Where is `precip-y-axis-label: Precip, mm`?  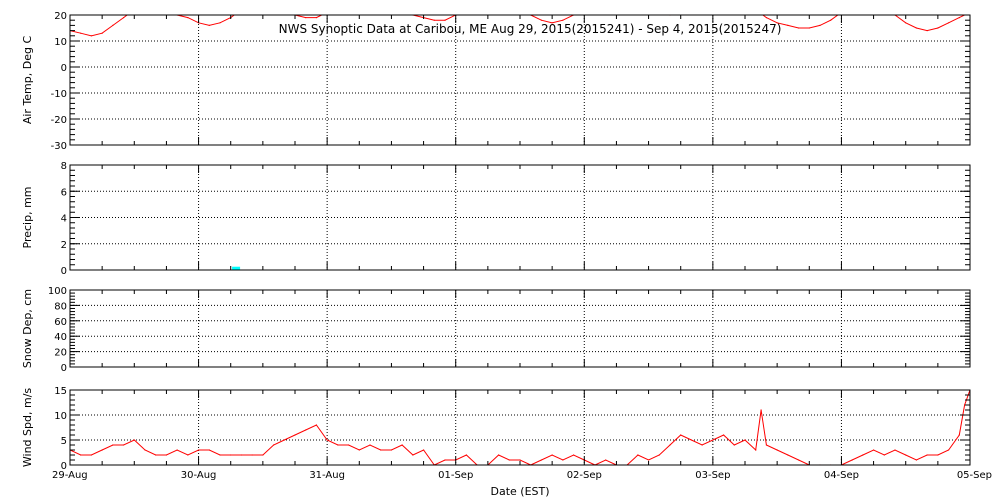 precip-y-axis-label: Precip, mm is located at coordinates (27, 218).